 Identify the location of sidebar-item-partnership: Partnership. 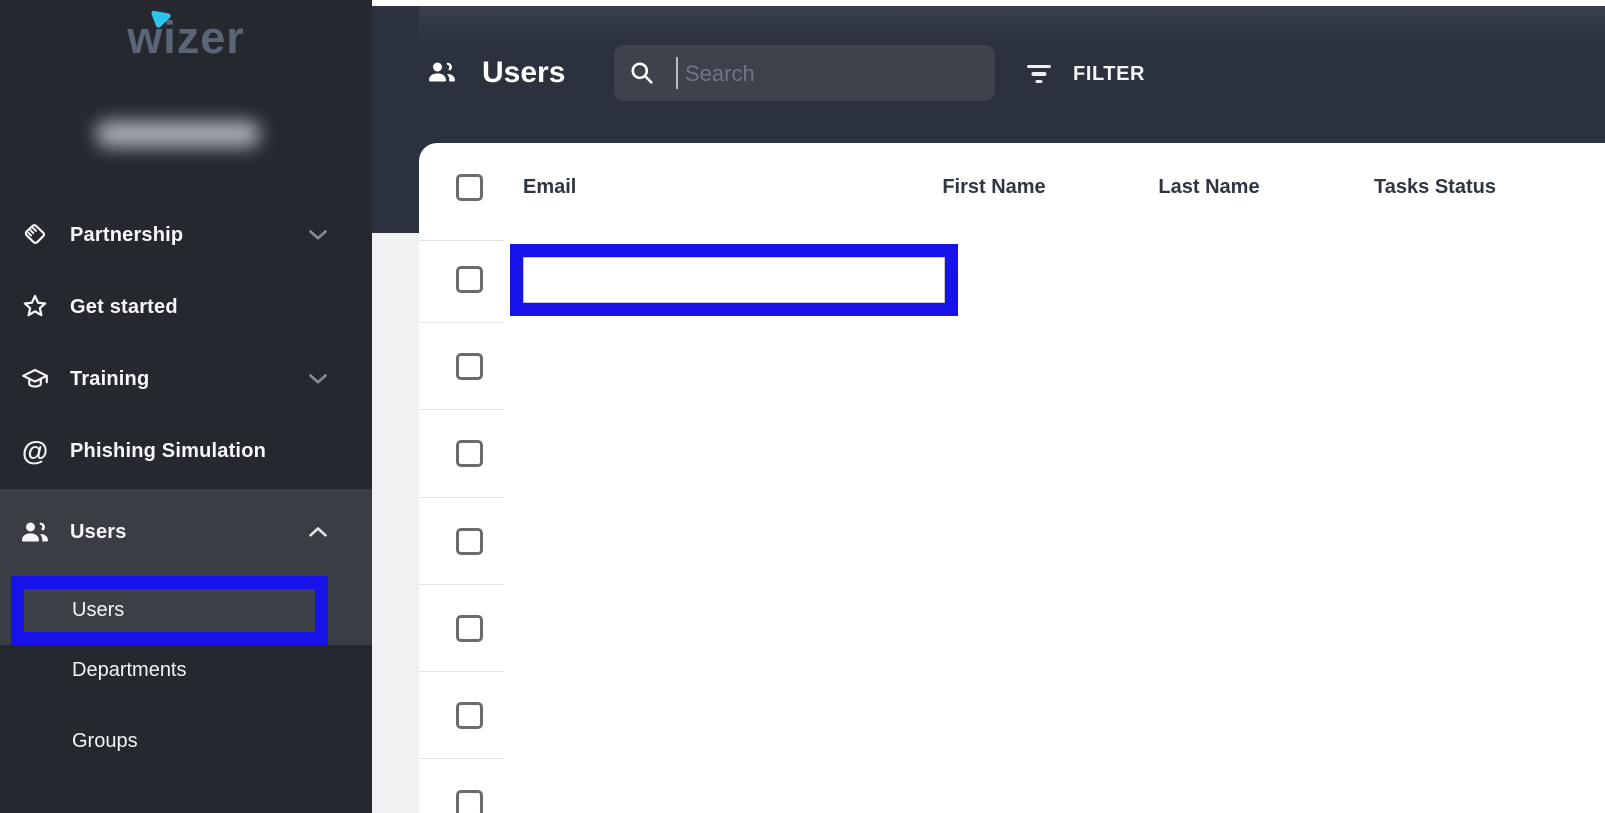
(186, 235).